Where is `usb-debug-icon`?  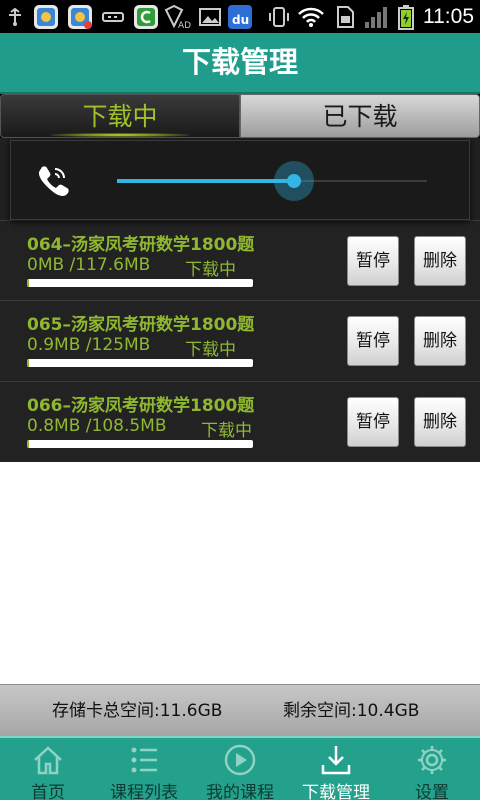 usb-debug-icon is located at coordinates (113, 17).